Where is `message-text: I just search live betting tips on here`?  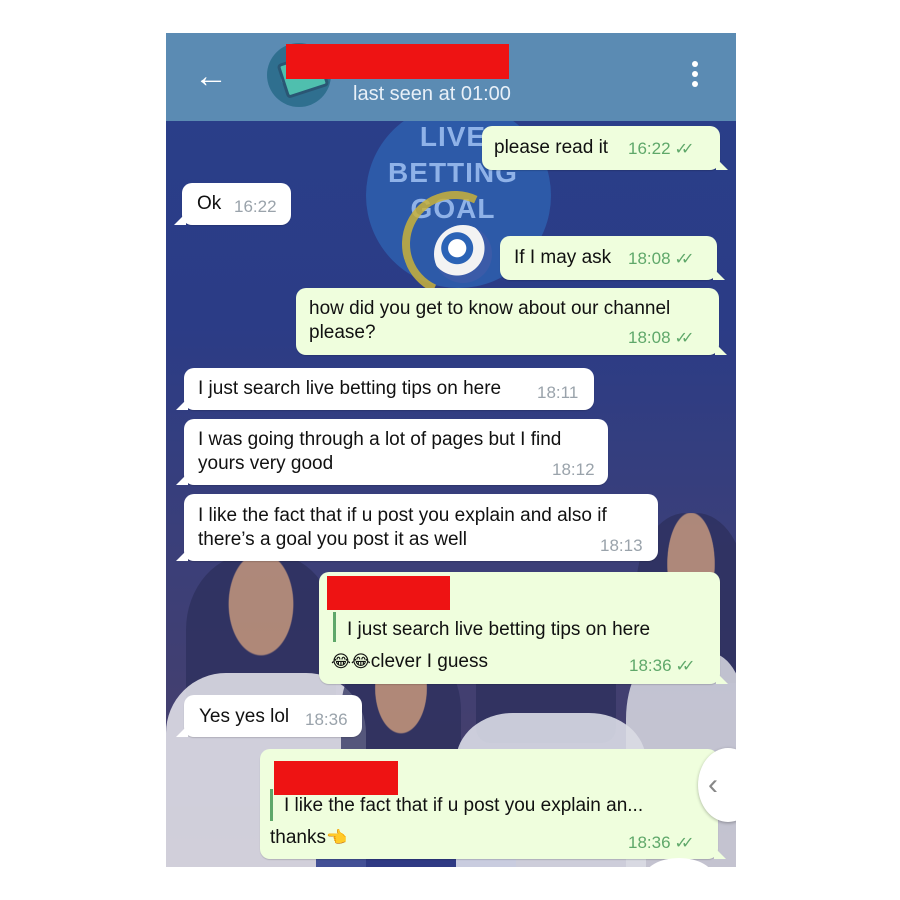 message-text: I just search live betting tips on here is located at coordinates (350, 388).